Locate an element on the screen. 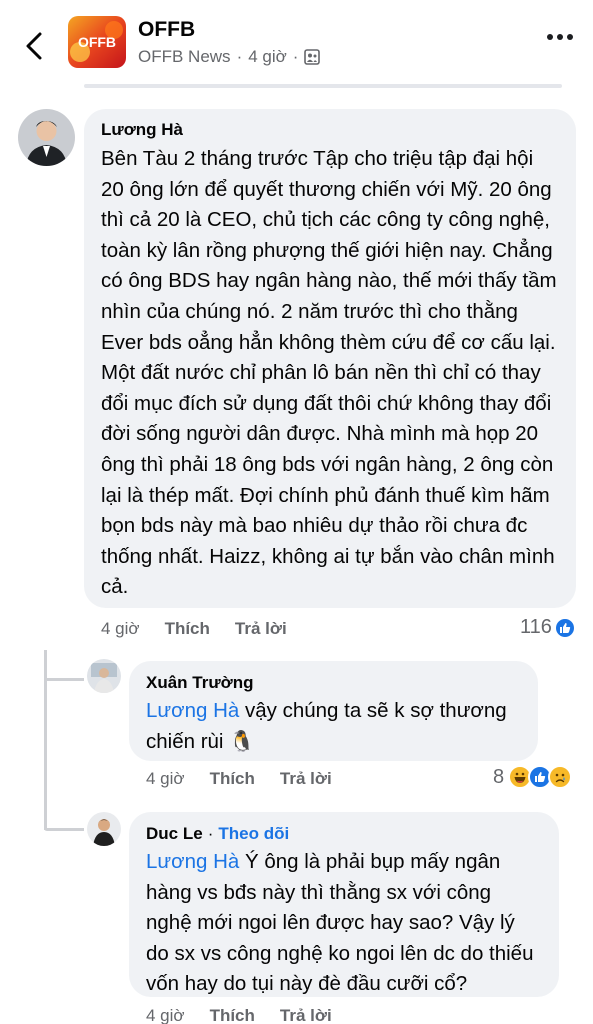 This screenshot has height=1024, width=593. more-options-button is located at coordinates (560, 37).